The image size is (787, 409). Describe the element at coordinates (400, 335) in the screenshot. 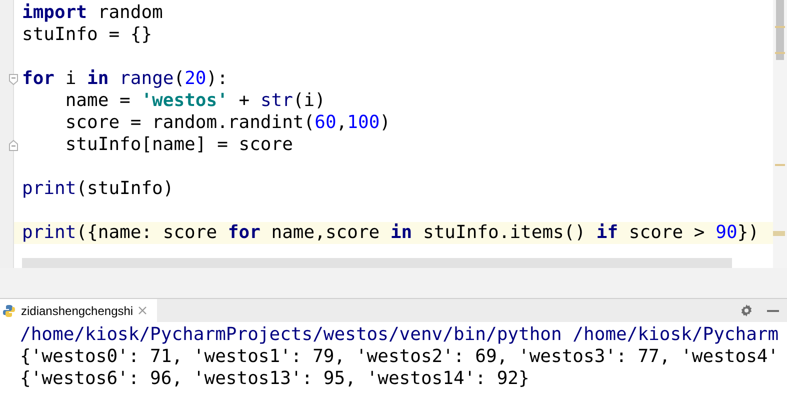

I see `command-line: /home/kiosk/PycharmProjects/westos/venv/bin/python /home/kiosk/Pycharm` at that location.